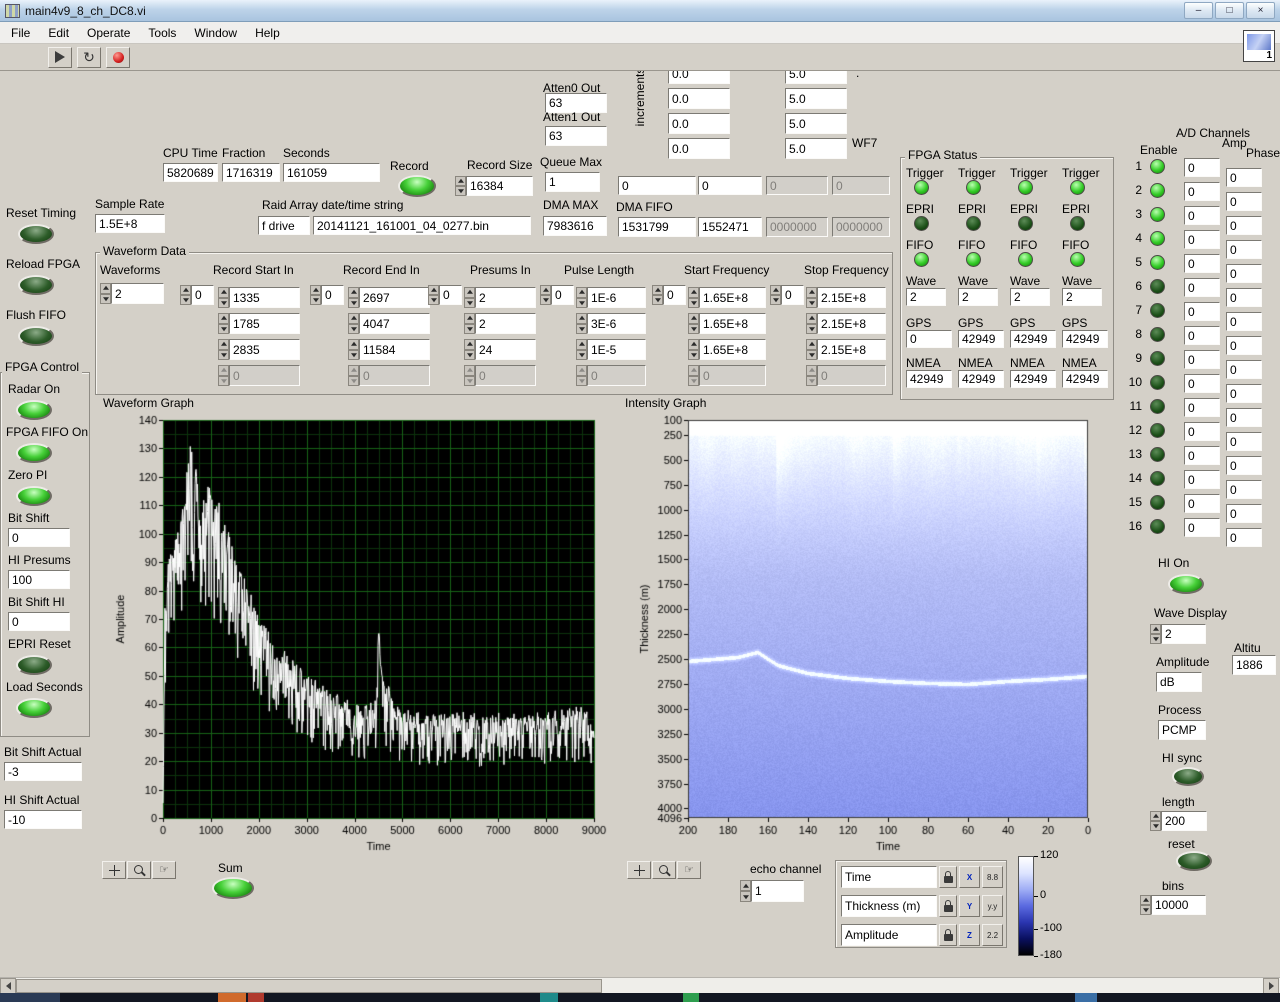 This screenshot has height=1002, width=1280. I want to click on presums-in-element-0: 2, so click(500, 297).